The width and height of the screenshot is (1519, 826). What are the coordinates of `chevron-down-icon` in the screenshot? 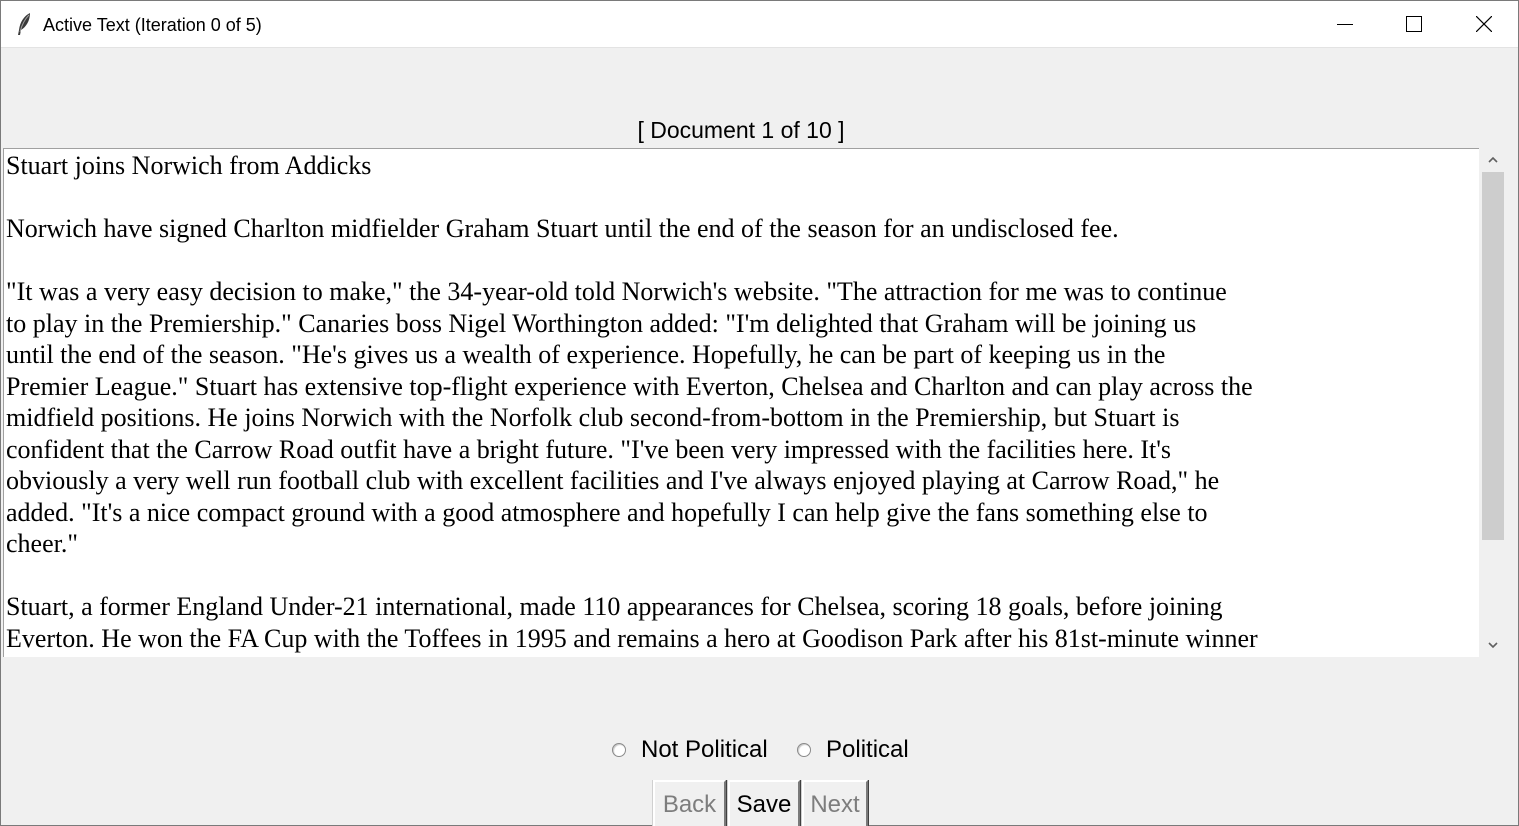 It's located at (1493, 645).